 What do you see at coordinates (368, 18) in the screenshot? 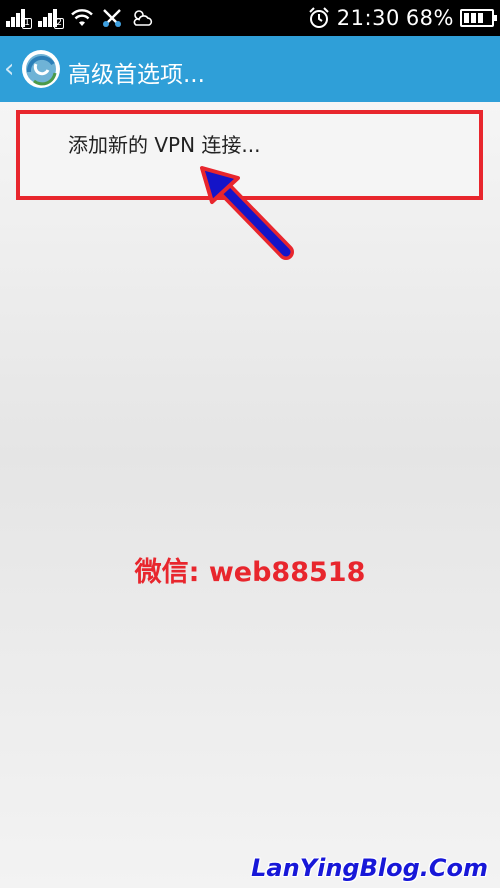
I see `clock: 21:30` at bounding box center [368, 18].